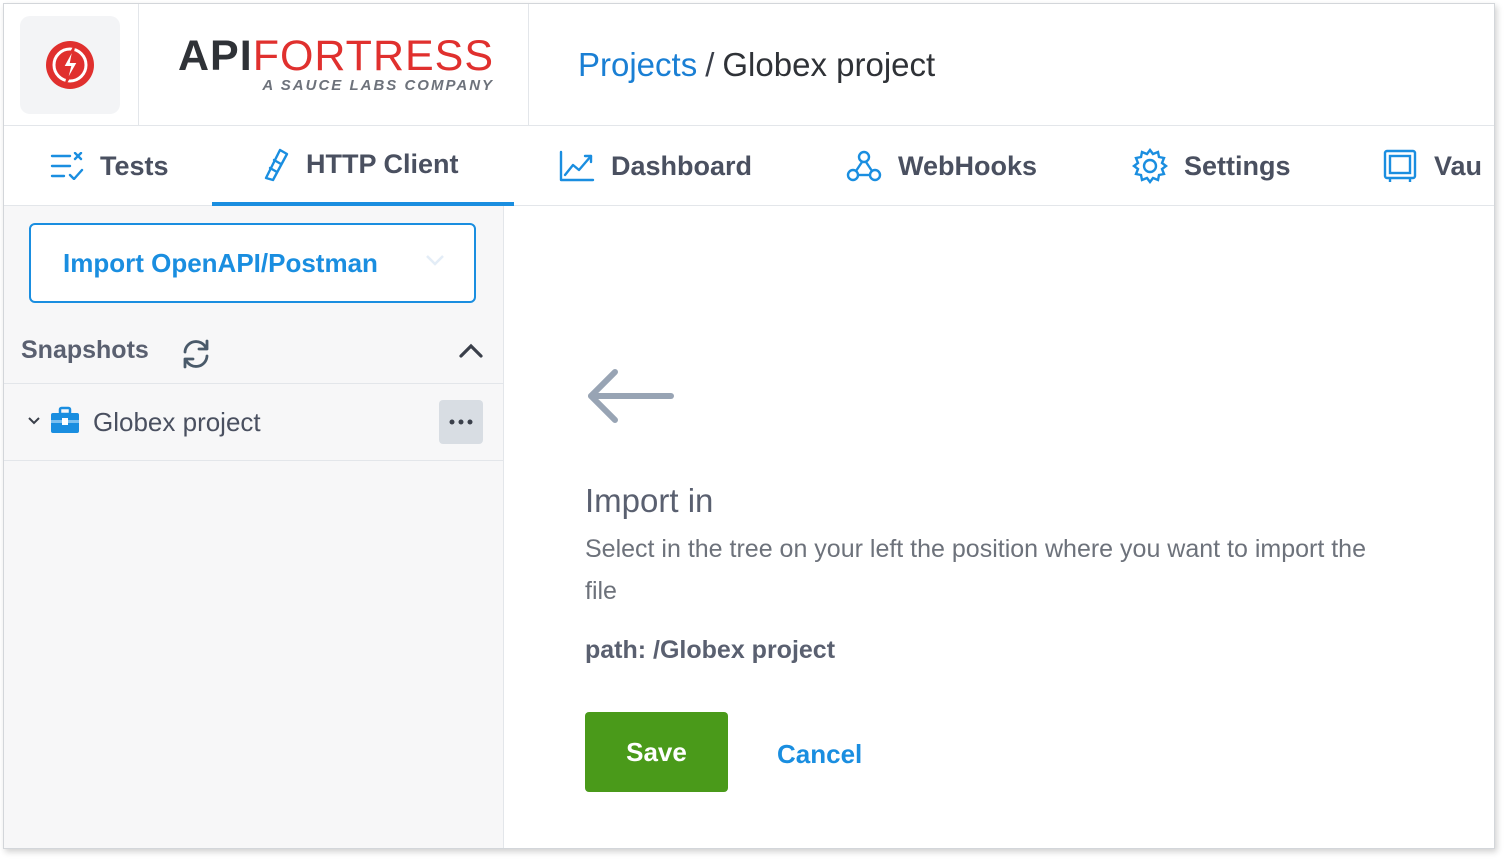  I want to click on breadcrumb-current: Globex project, so click(829, 64).